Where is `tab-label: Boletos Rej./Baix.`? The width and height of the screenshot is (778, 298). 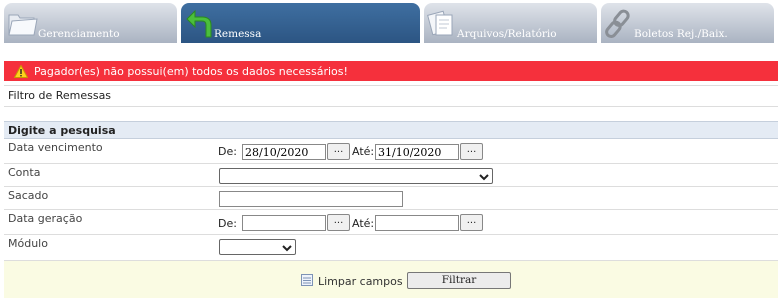
tab-label: Boletos Rej./Baix. is located at coordinates (681, 34).